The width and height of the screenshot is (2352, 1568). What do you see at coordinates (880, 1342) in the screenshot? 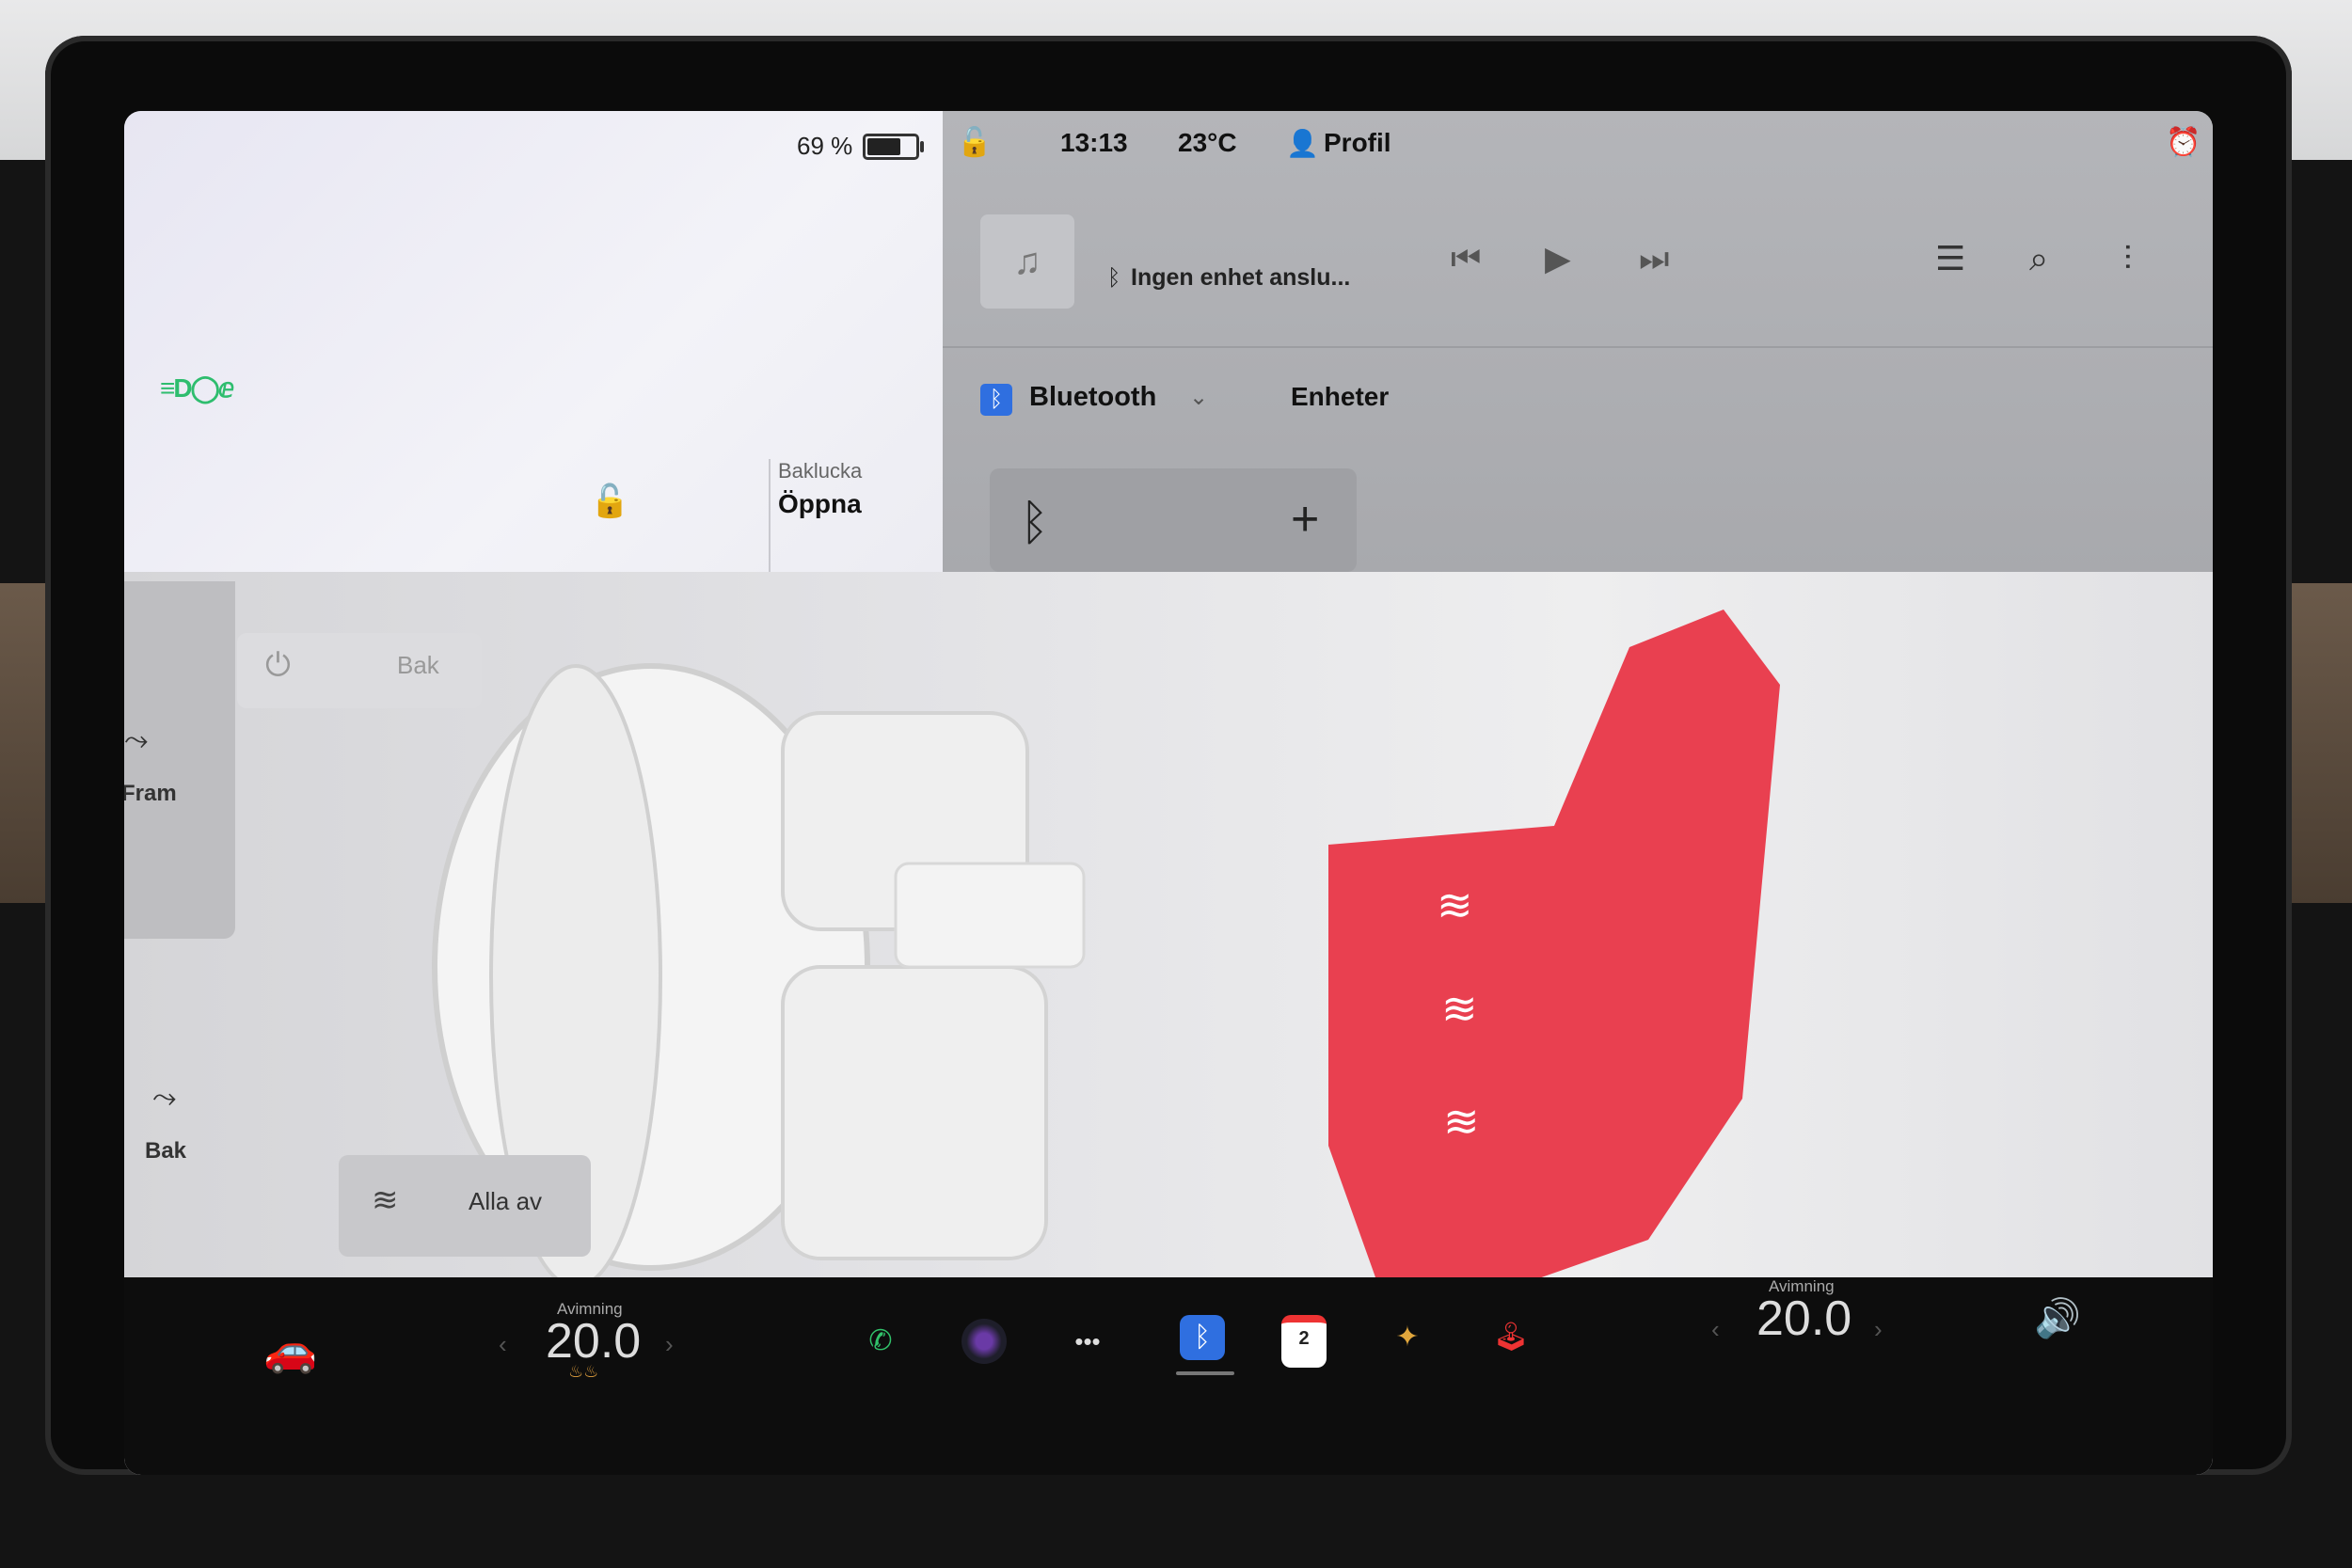
I see `phone-icon: ✆` at bounding box center [880, 1342].